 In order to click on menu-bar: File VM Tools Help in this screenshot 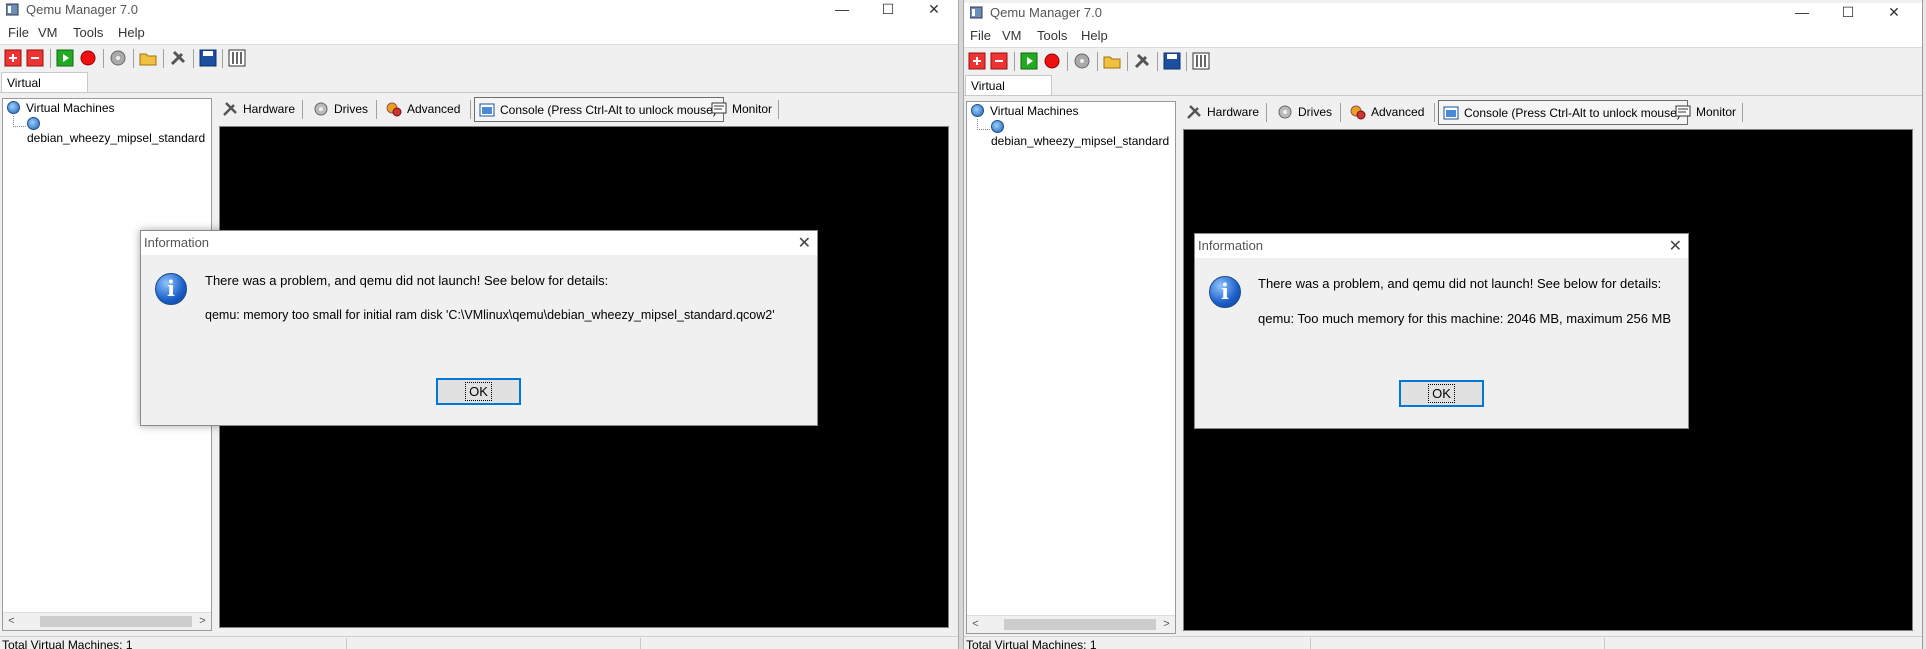, I will do `click(1443, 35)`.